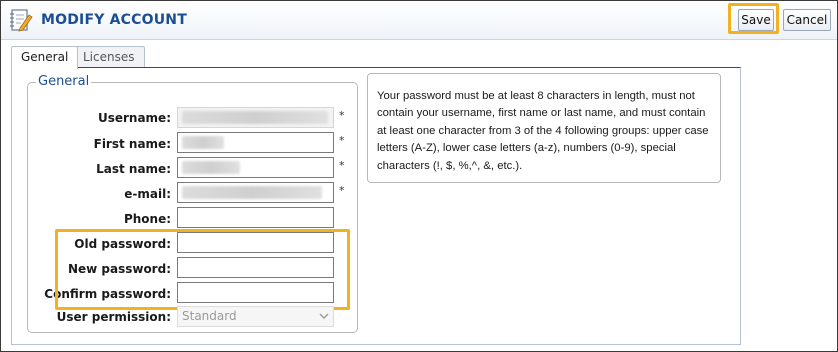 The image size is (838, 352). What do you see at coordinates (147, 219) in the screenshot?
I see `phone-label: Phone:` at bounding box center [147, 219].